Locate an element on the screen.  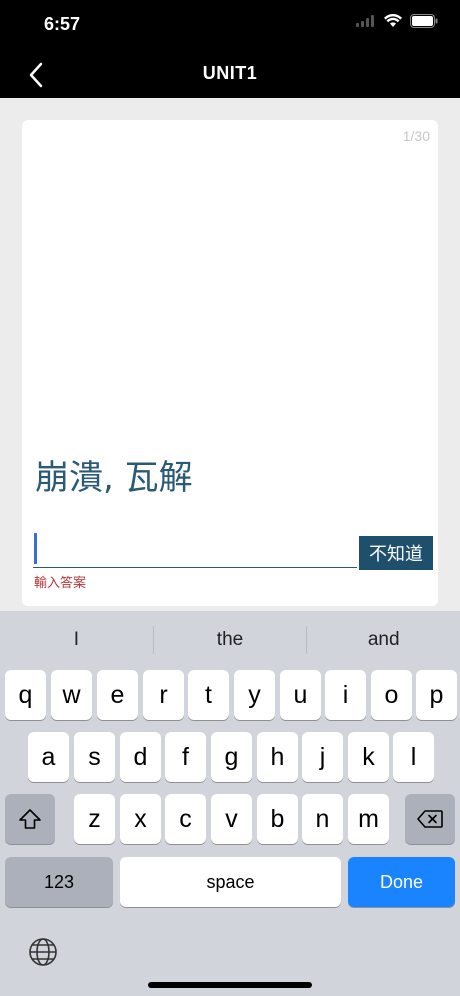
numbers-key: 123 is located at coordinates (59, 882).